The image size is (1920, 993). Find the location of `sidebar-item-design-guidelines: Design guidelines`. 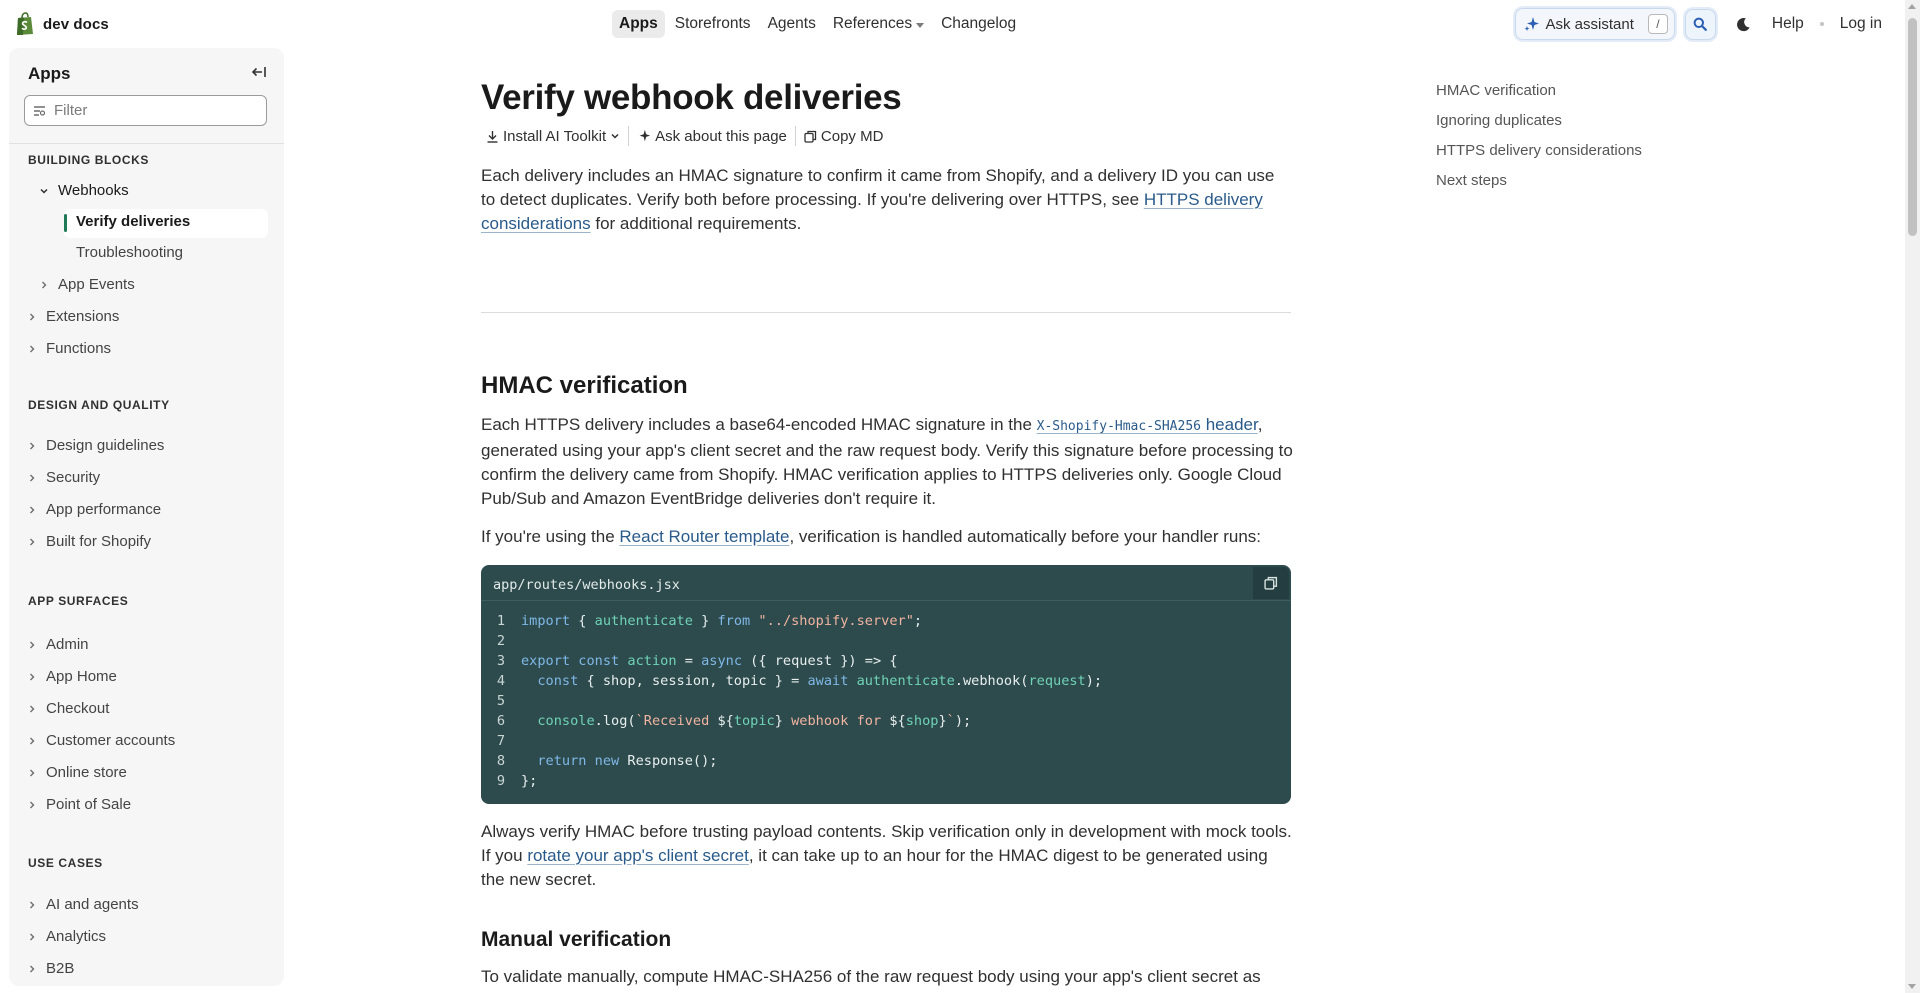

sidebar-item-design-guidelines: Design guidelines is located at coordinates (95, 445).